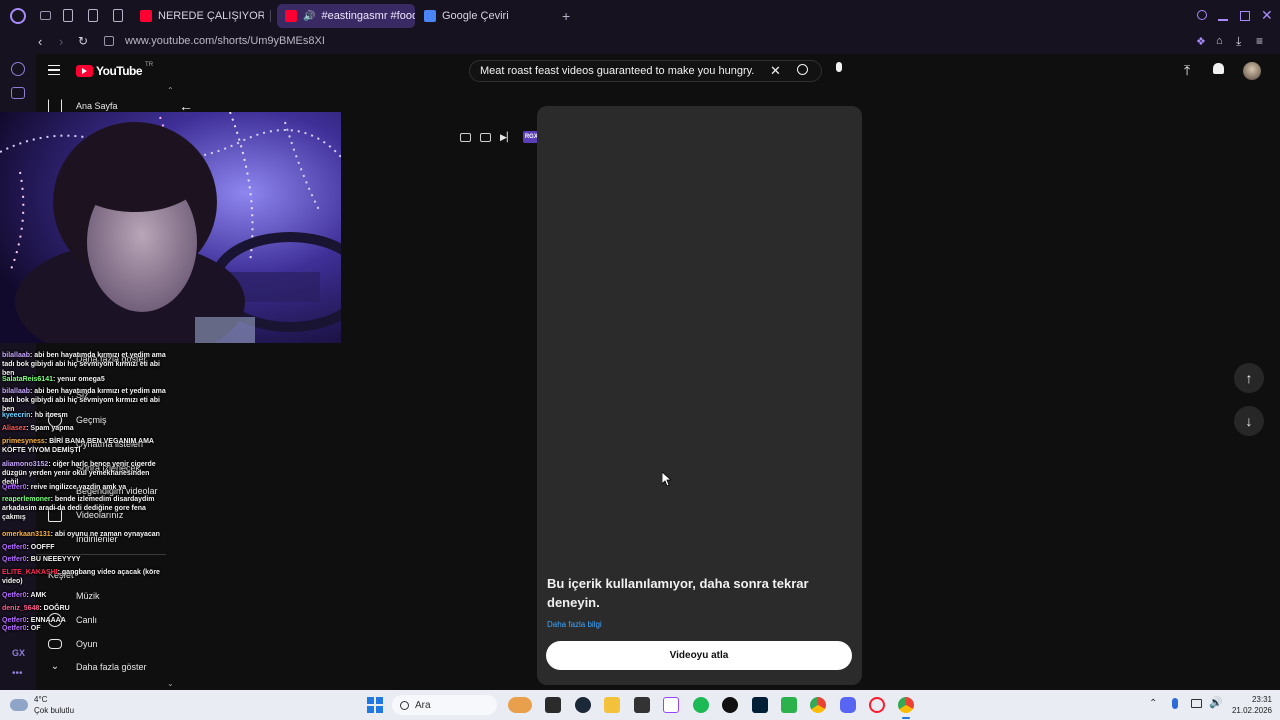 The height and width of the screenshot is (720, 1280). I want to click on chat-user: aliamono3152, so click(25, 464).